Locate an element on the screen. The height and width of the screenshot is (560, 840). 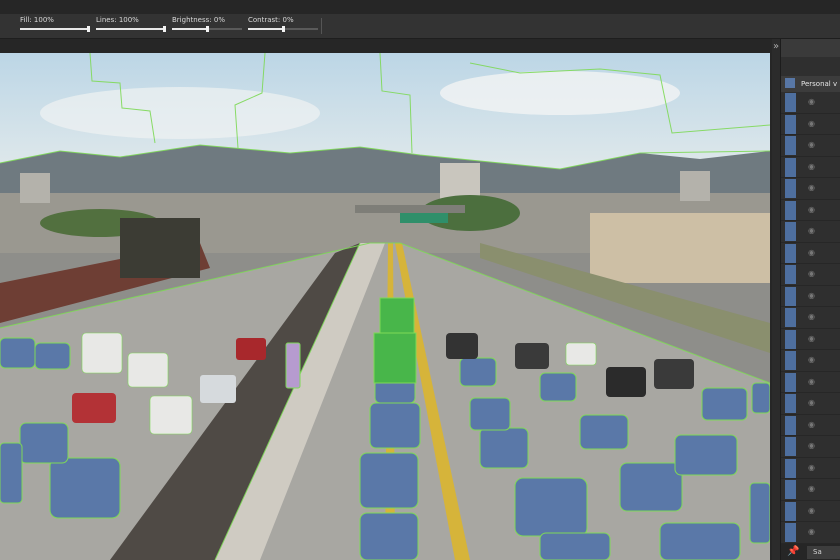
contrast-slider-thumb is located at coordinates (283, 29).